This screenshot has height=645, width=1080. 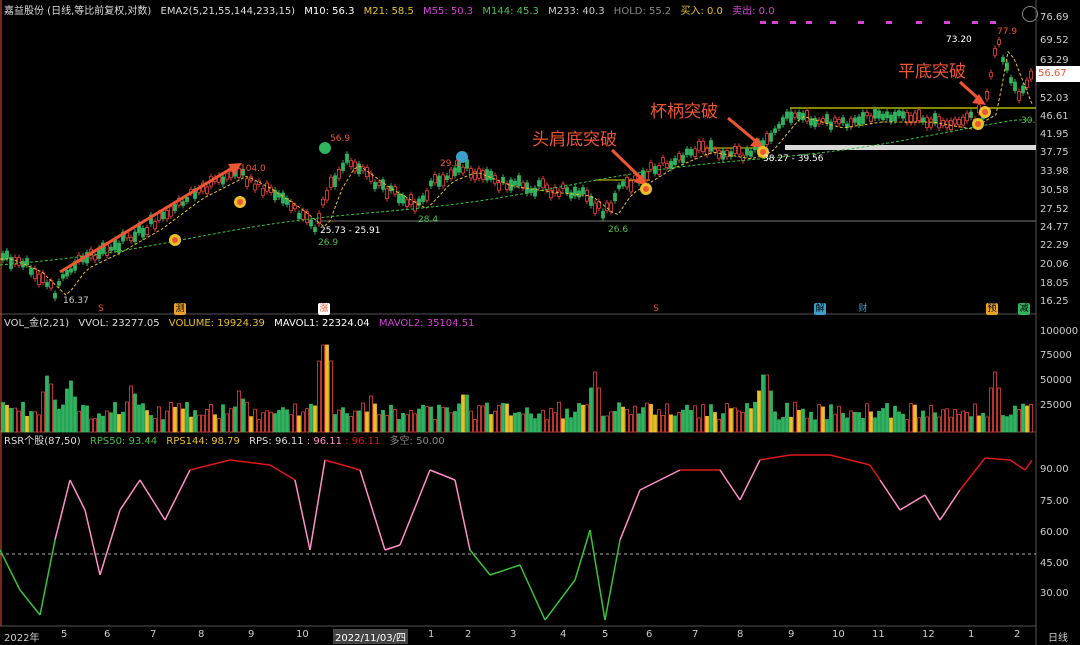 I want to click on label-low3: 28.4, so click(x=428, y=220).